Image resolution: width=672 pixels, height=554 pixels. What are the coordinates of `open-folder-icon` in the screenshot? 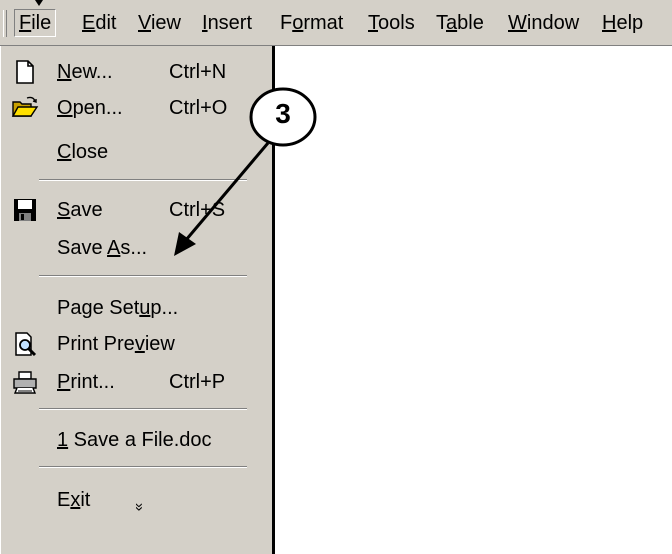 It's located at (25, 108).